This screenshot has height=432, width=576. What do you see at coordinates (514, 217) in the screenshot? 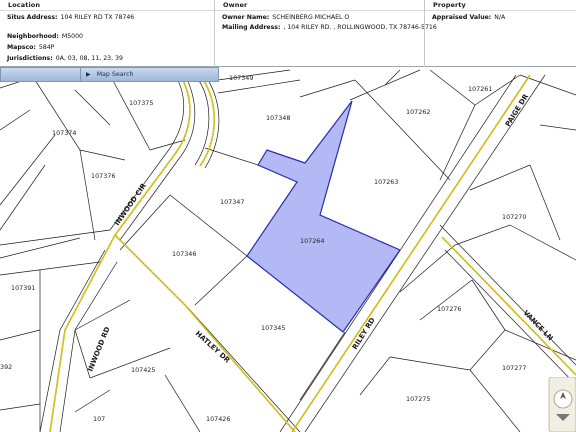
I see `parcel-label: 107270` at bounding box center [514, 217].